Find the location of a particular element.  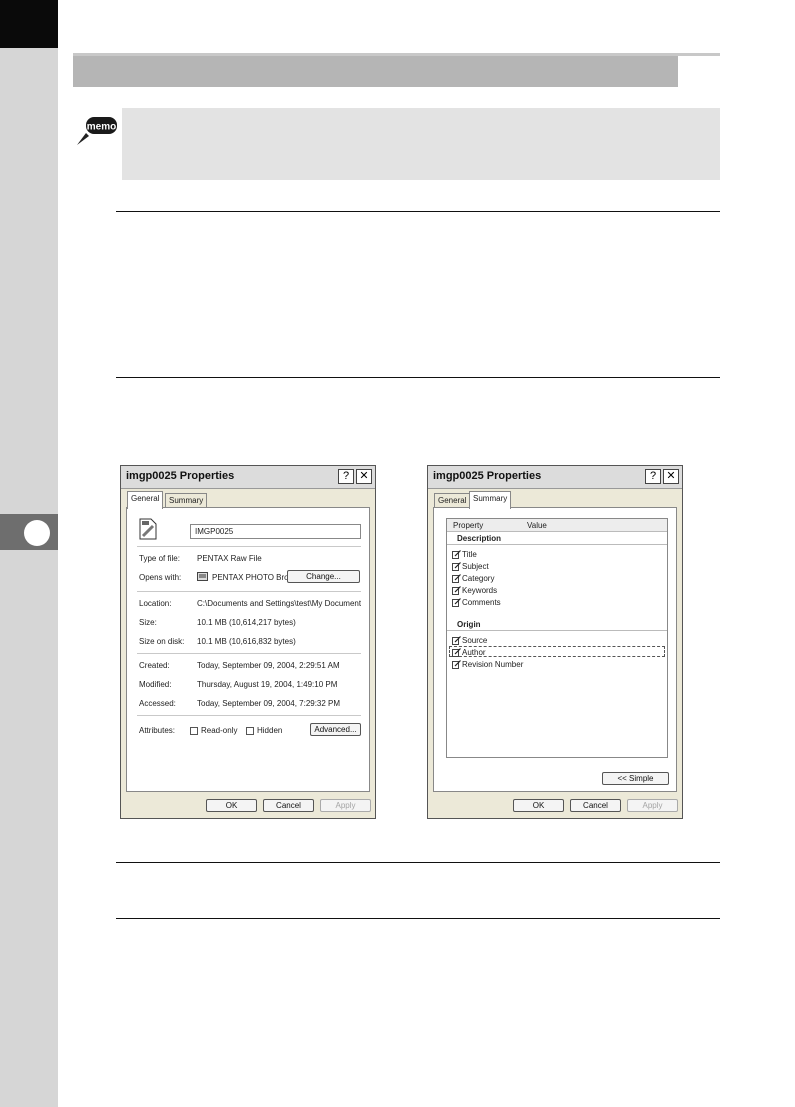

type-value: PENTAX Raw File is located at coordinates (229, 558).